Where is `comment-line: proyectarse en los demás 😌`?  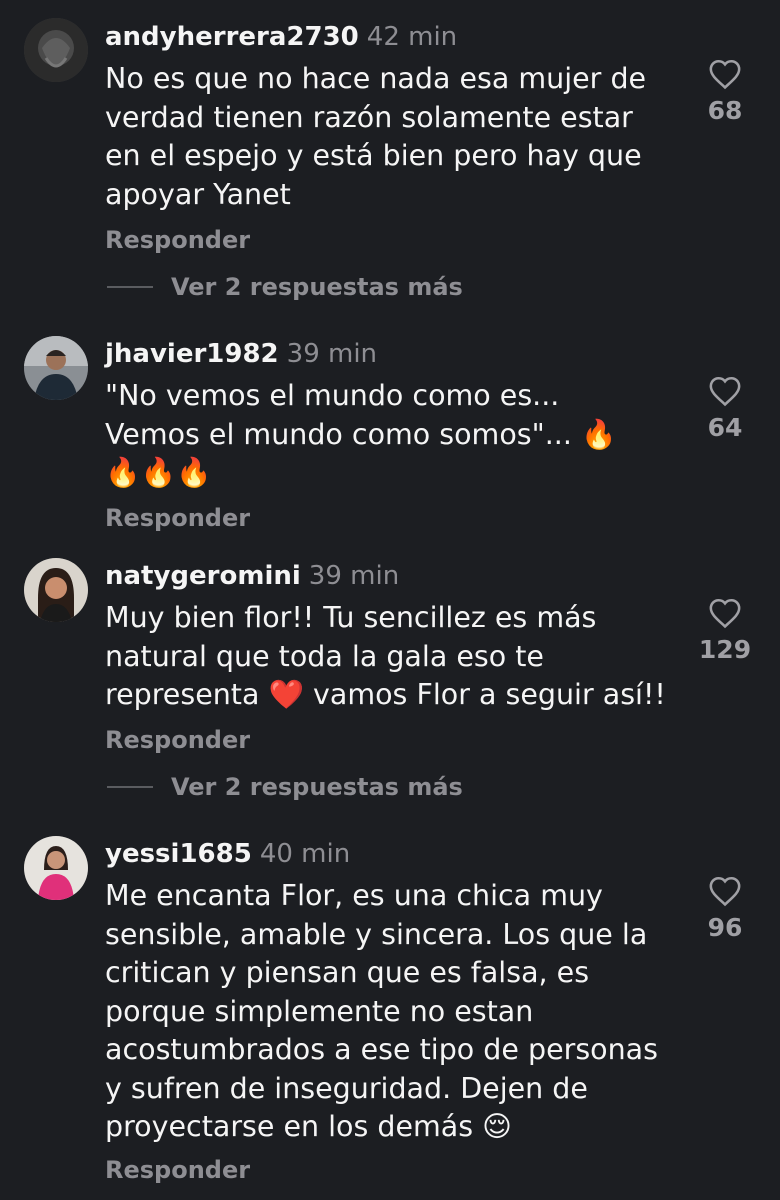 comment-line: proyectarse en los demás 😌 is located at coordinates (308, 1126).